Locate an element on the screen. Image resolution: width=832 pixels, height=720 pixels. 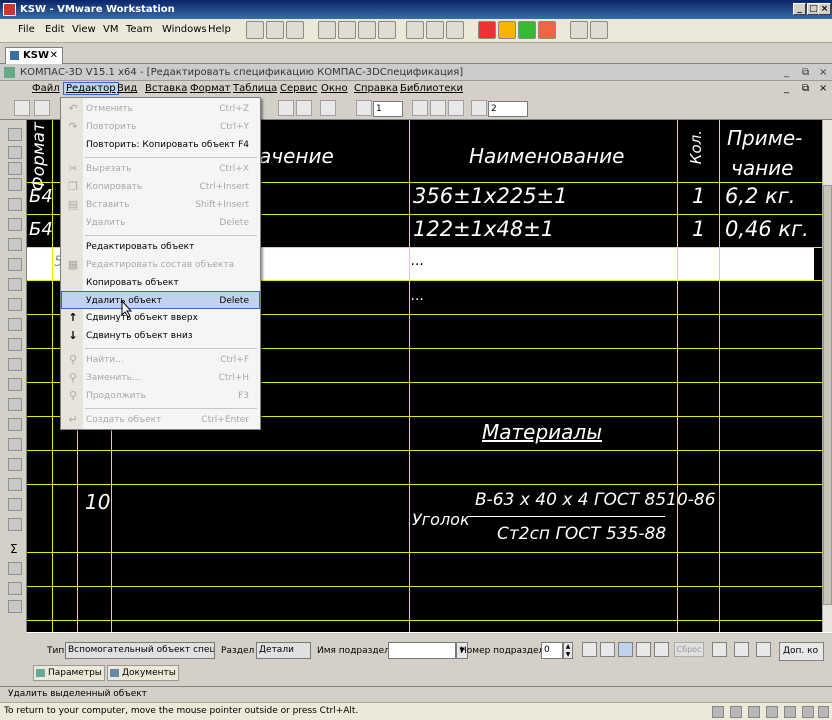
menu-redo: ↷ Повторить Ctrl+Y is located at coordinates (160, 127).